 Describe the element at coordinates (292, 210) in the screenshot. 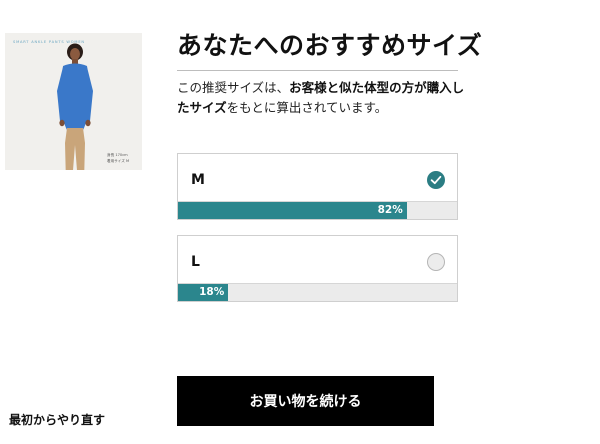

I see `size-m-bar-fill: 82%` at that location.